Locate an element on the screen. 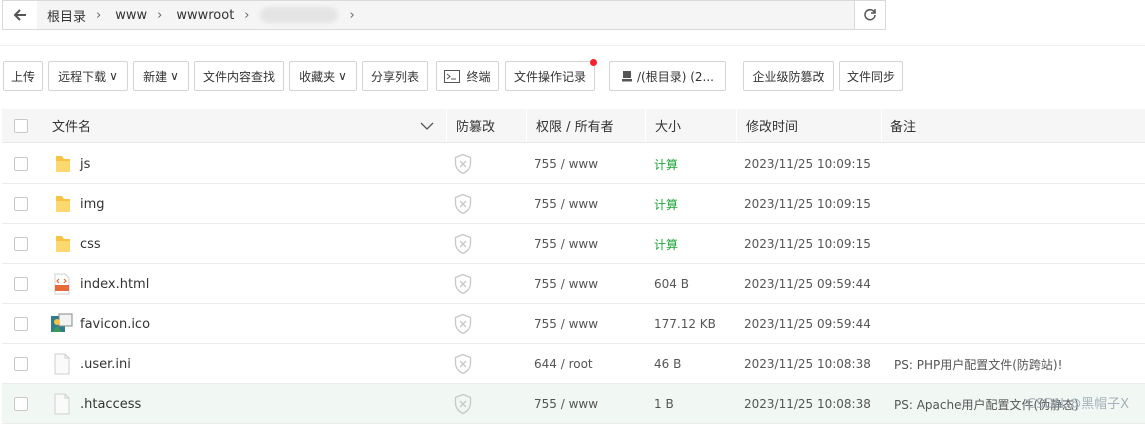 The height and width of the screenshot is (424, 1145). share-list-button: 分享列表 is located at coordinates (395, 76).